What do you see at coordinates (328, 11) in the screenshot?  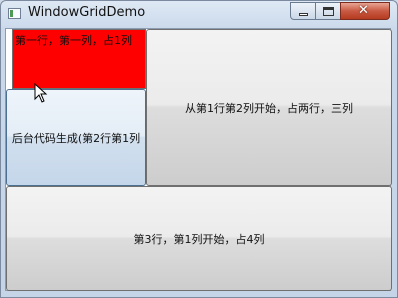 I see `maximize-button` at bounding box center [328, 11].